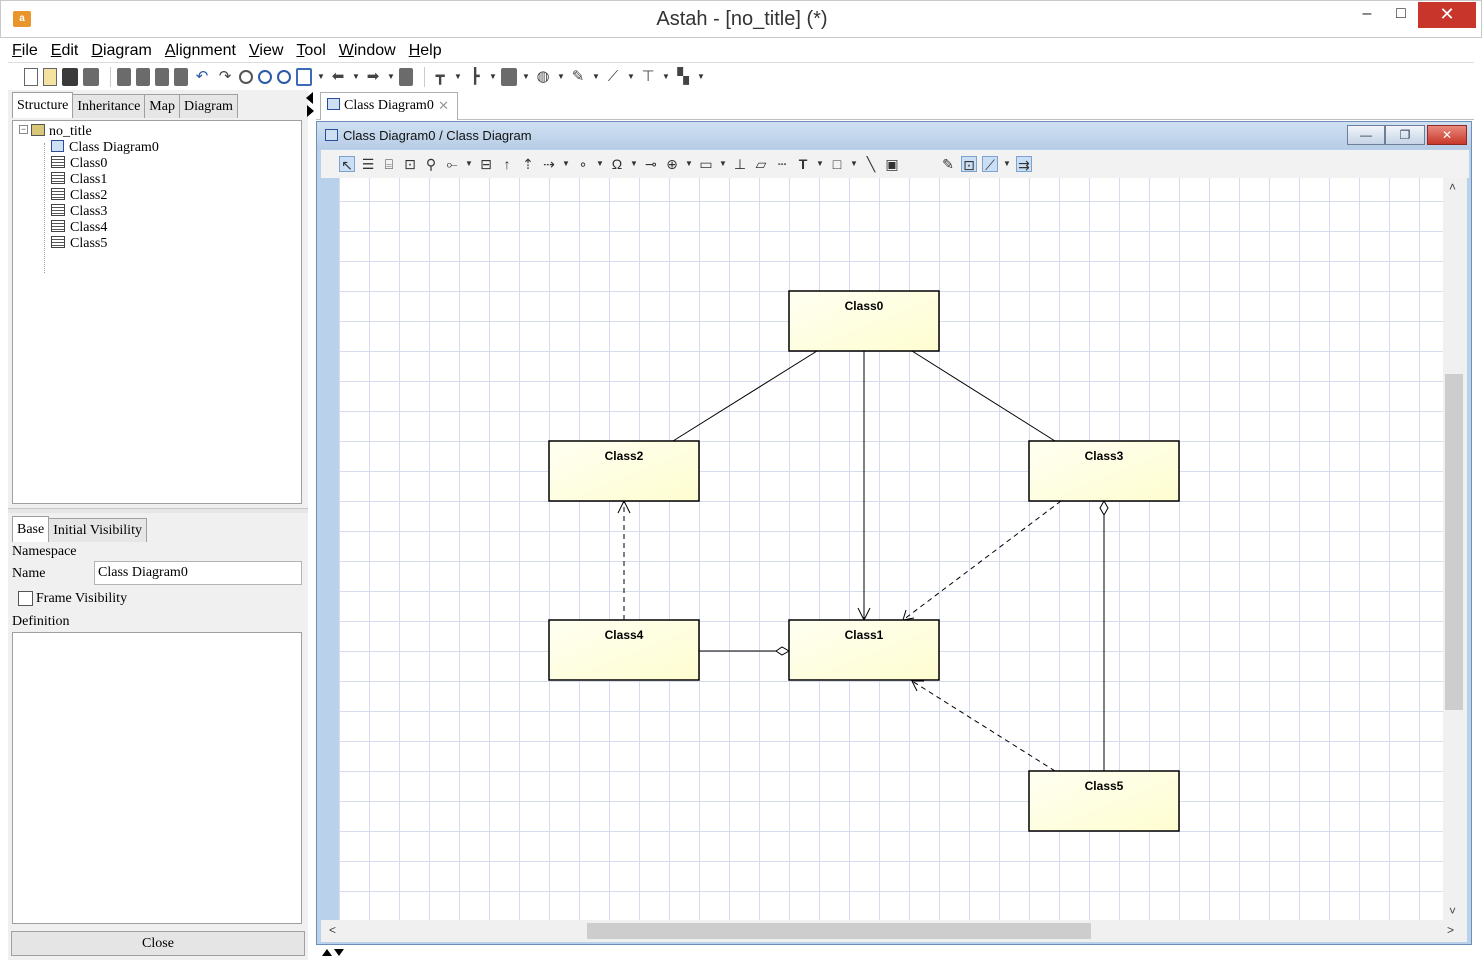 This screenshot has height=967, width=1482. Describe the element at coordinates (1007, 164) in the screenshot. I see `line-mode-dropdown-icon: ▼` at that location.